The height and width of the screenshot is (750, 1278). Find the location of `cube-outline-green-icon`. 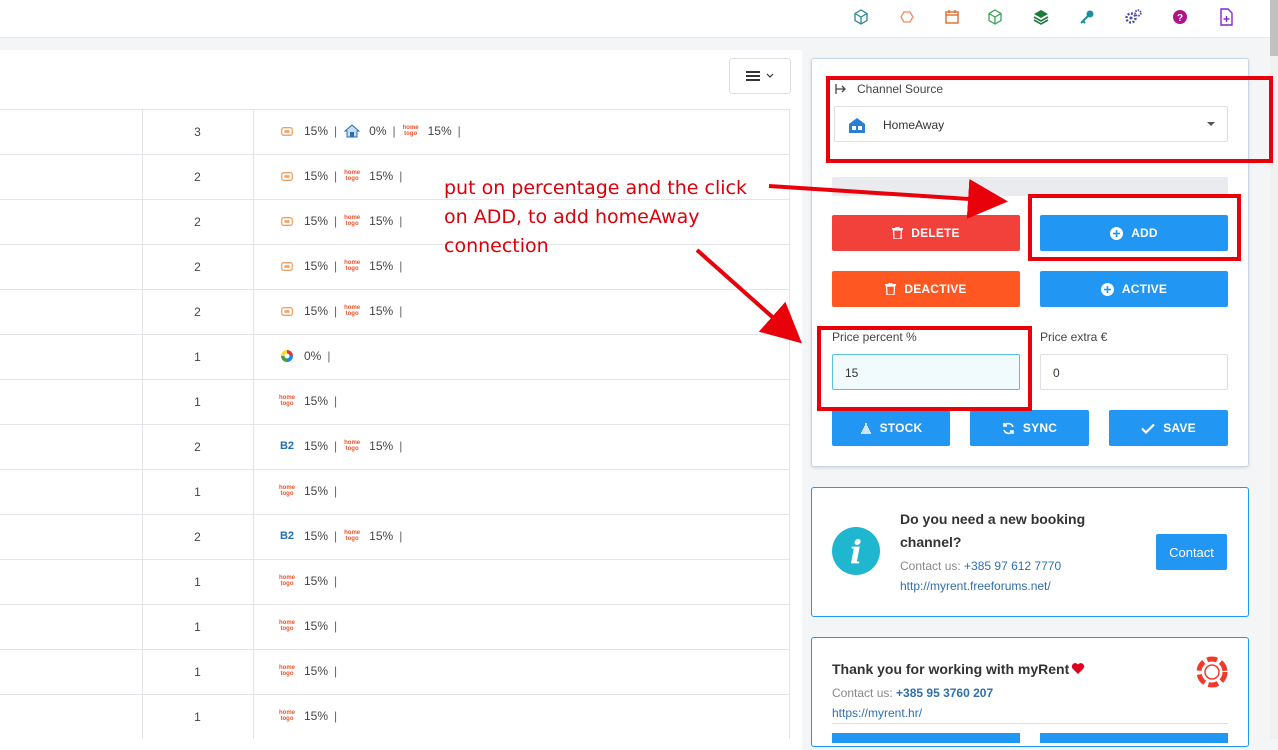

cube-outline-green-icon is located at coordinates (995, 17).